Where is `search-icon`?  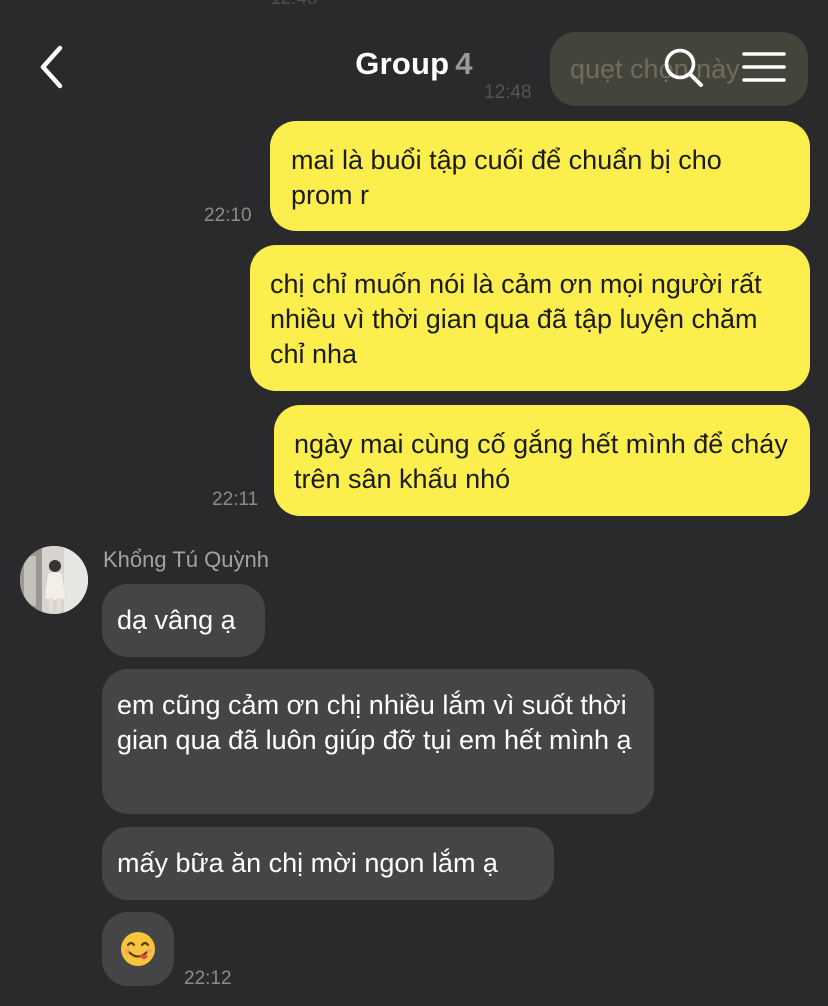 search-icon is located at coordinates (683, 67).